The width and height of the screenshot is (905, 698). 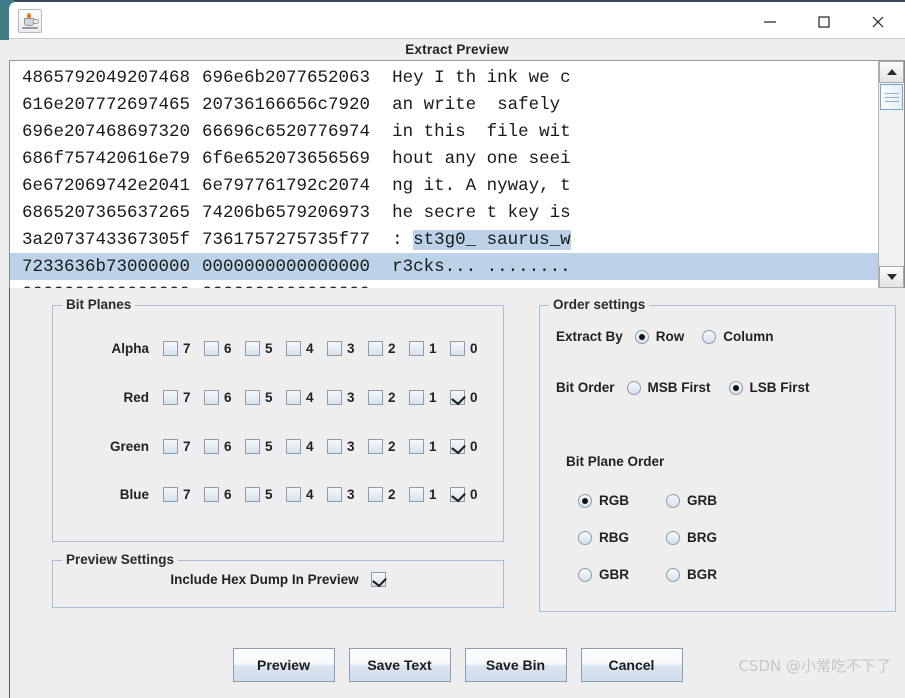 What do you see at coordinates (824, 22) in the screenshot?
I see `maximize-icon` at bounding box center [824, 22].